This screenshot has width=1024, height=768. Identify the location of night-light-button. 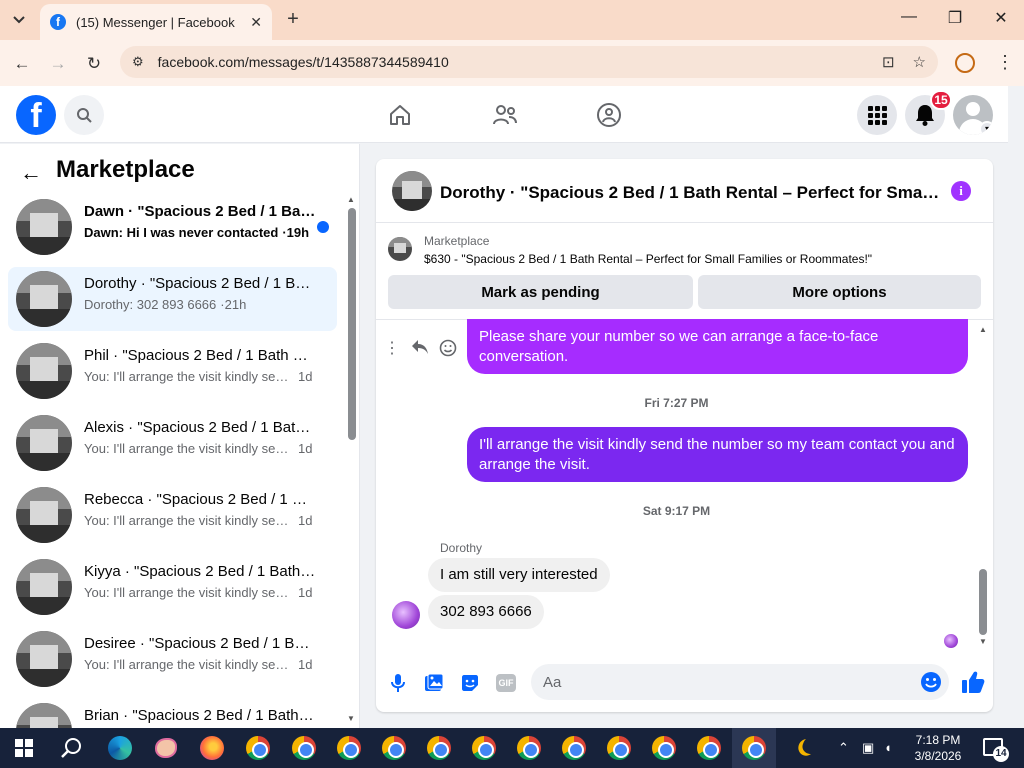
(802, 748).